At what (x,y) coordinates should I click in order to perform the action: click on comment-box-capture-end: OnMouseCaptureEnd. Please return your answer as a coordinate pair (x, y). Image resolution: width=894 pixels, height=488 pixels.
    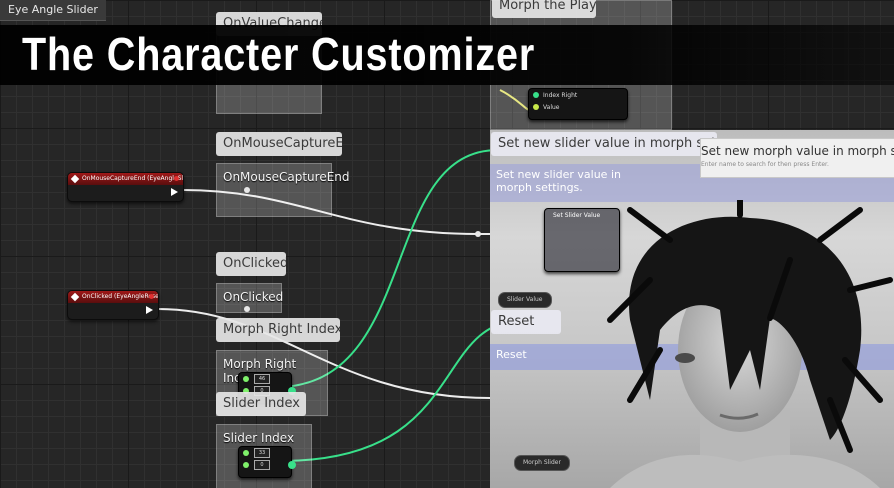
    Looking at the image, I should click on (283, 190).